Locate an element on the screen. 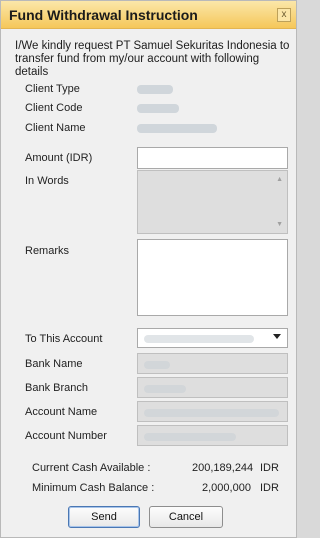 This screenshot has height=538, width=320. current-cash-currency: IDR is located at coordinates (269, 468).